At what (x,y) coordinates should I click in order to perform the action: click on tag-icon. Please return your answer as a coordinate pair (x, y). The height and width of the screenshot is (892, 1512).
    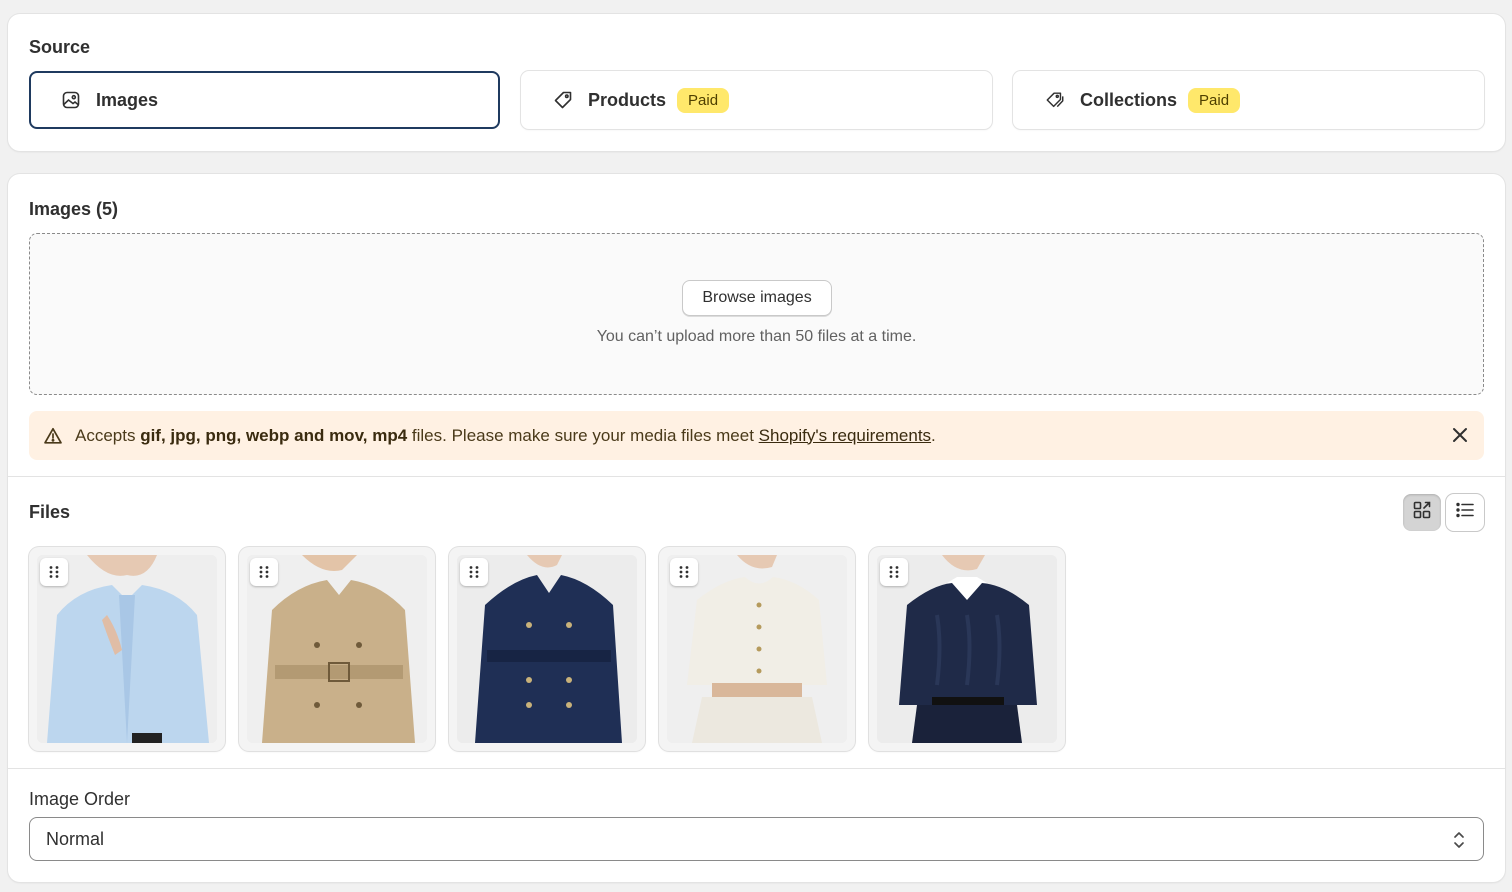
    Looking at the image, I should click on (563, 100).